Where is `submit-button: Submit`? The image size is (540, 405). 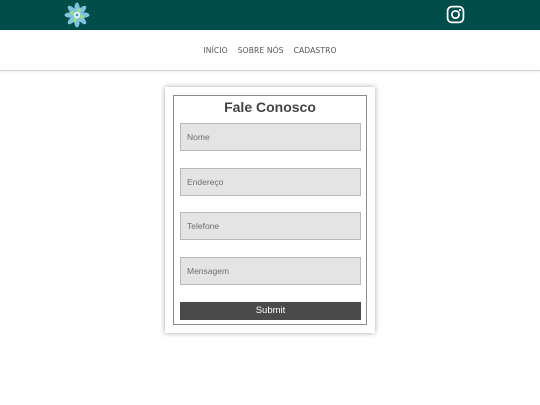 submit-button: Submit is located at coordinates (270, 311).